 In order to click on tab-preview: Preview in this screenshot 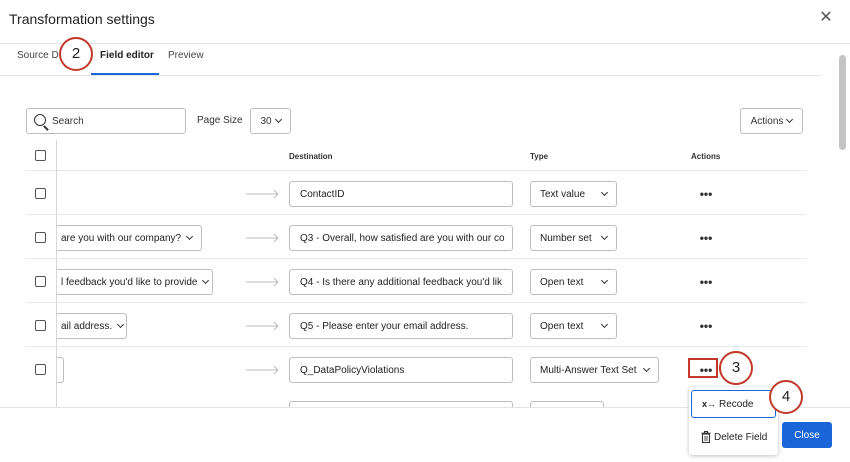, I will do `click(186, 55)`.